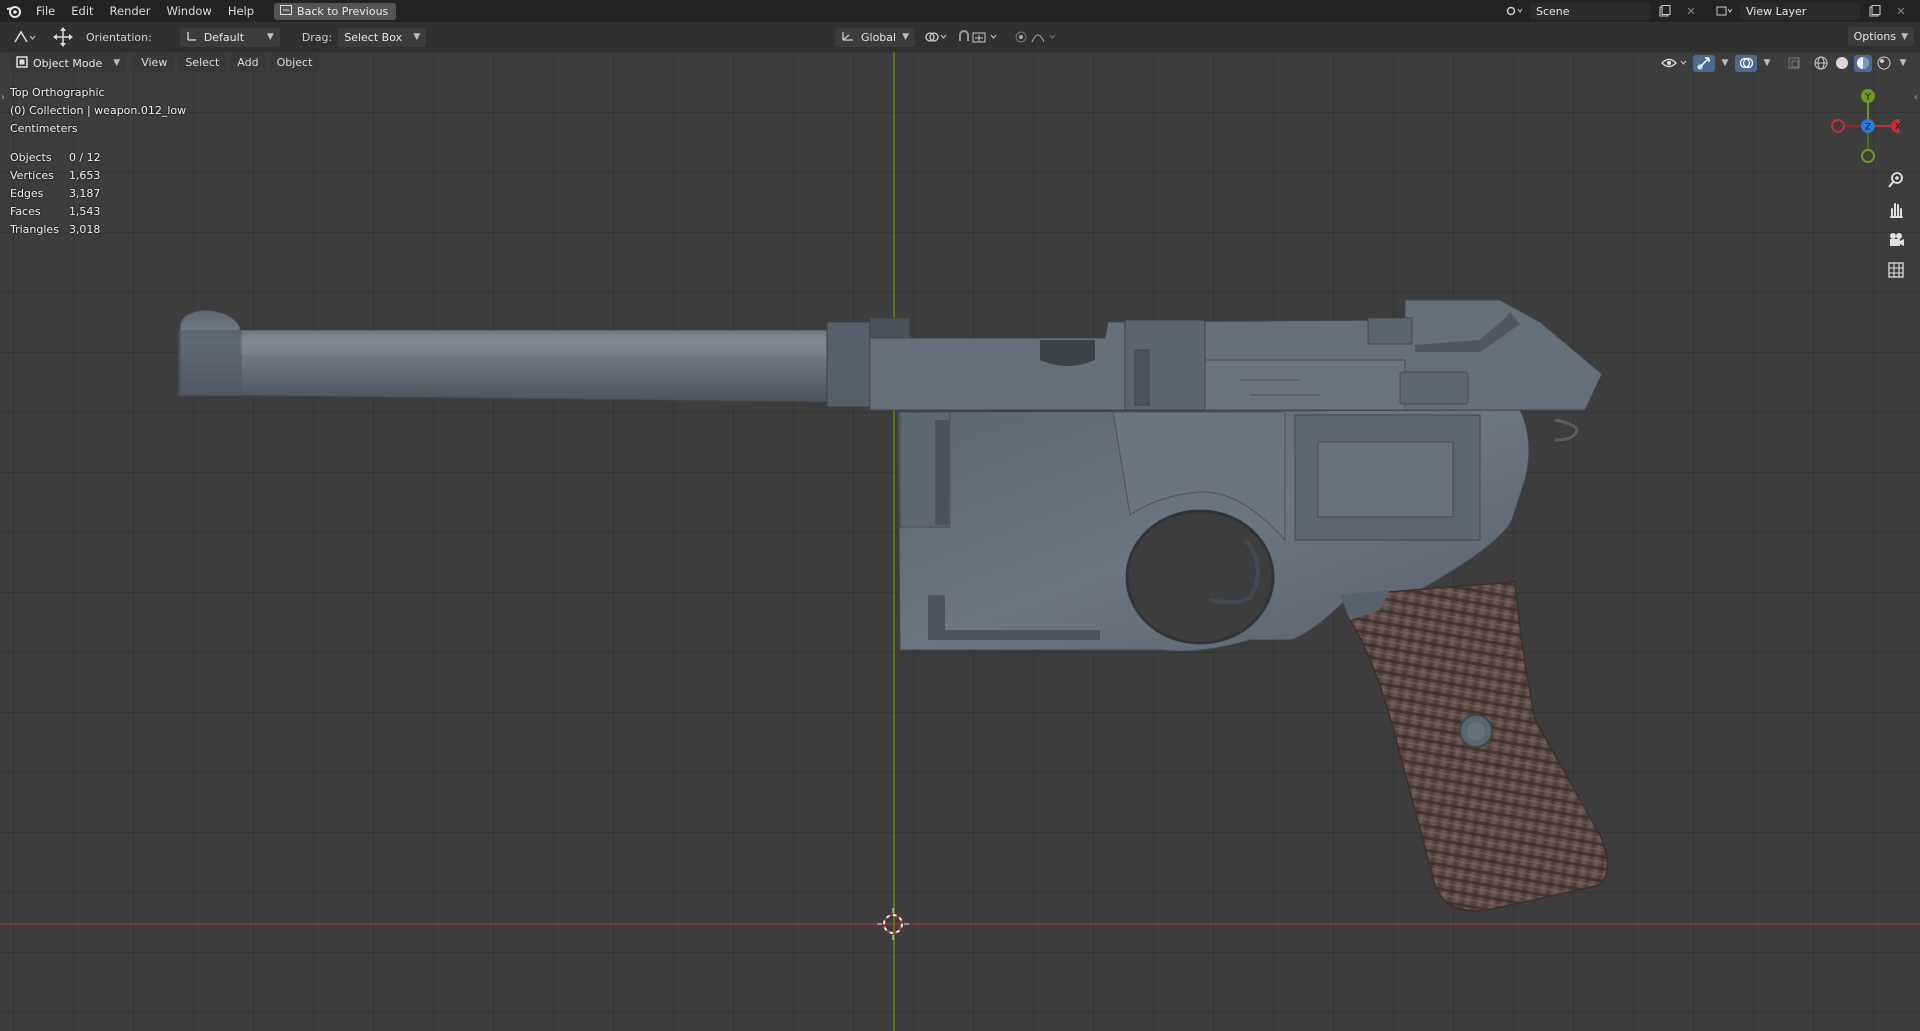  Describe the element at coordinates (848, 37) in the screenshot. I see `global-icon` at that location.